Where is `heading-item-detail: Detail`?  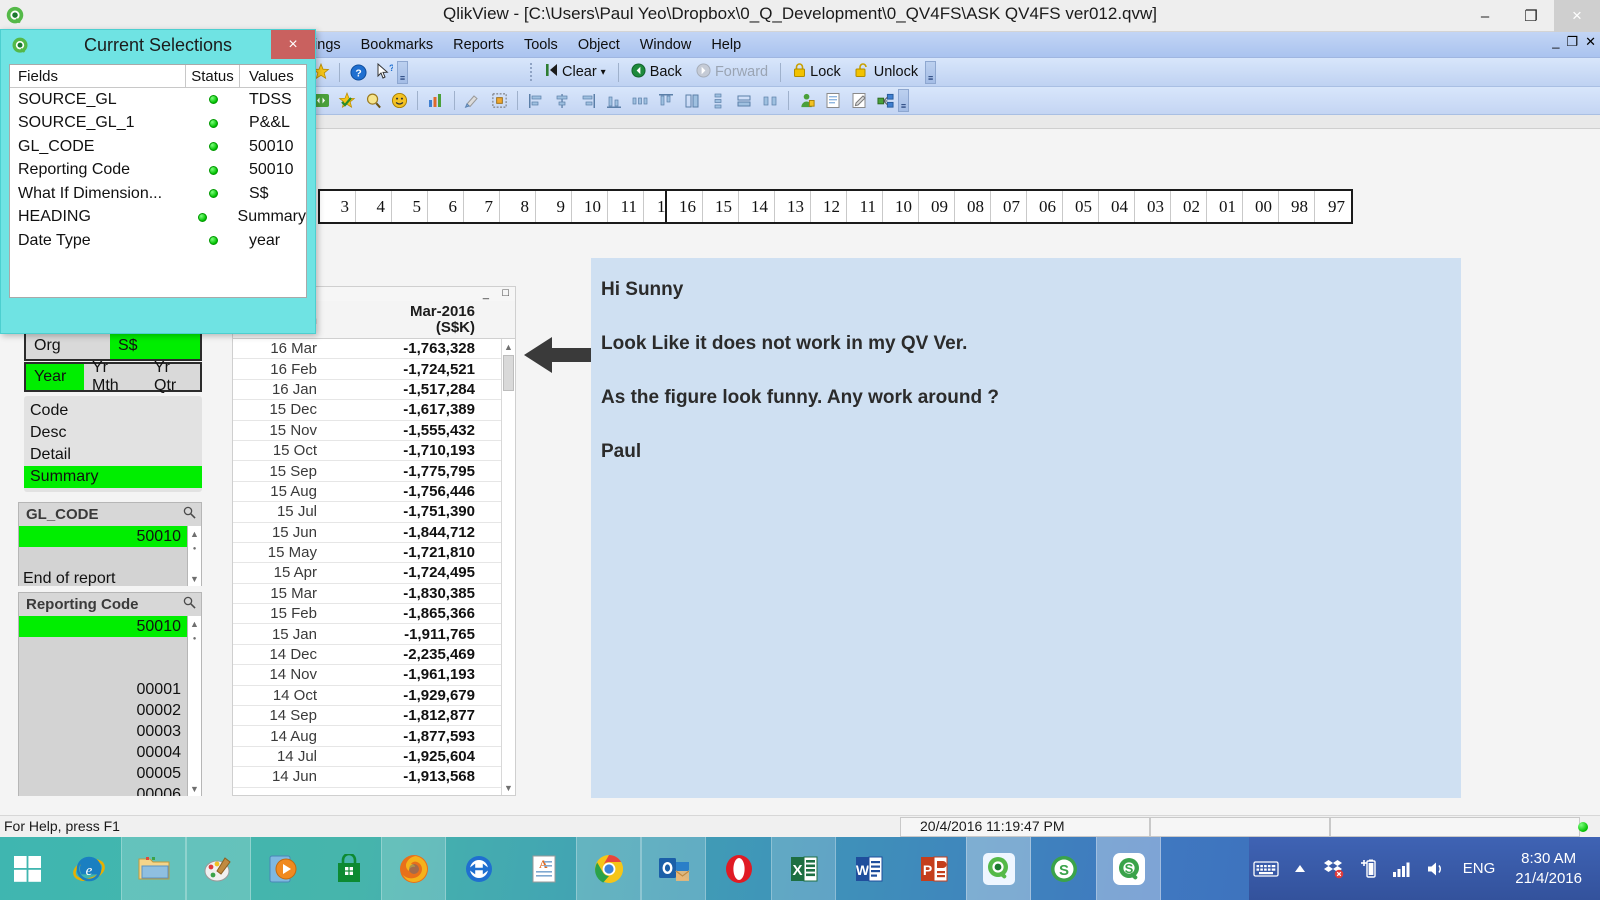
heading-item-detail: Detail is located at coordinates (113, 455).